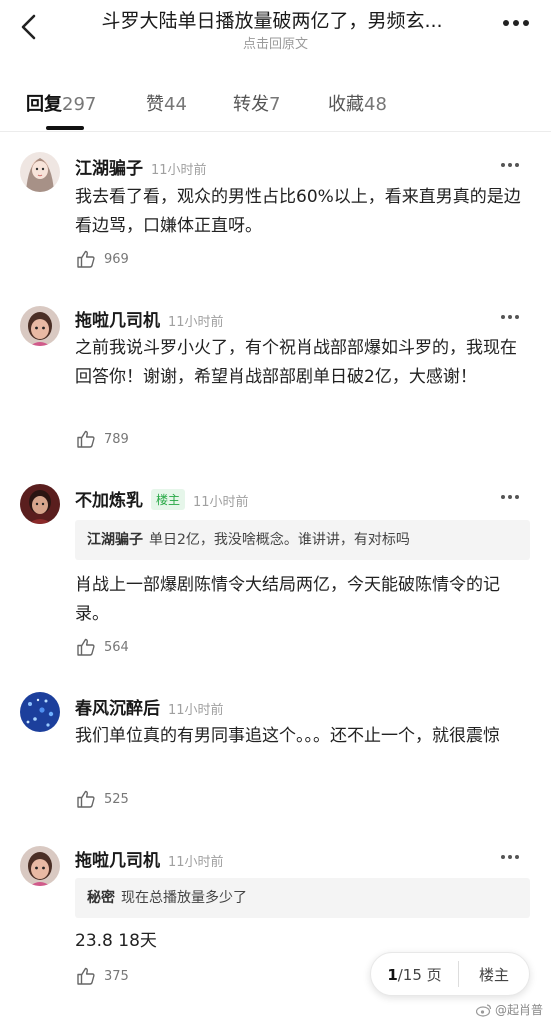 Image resolution: width=551 pixels, height=1024 pixels. I want to click on tab-favorites-label: 收藏, so click(346, 104).